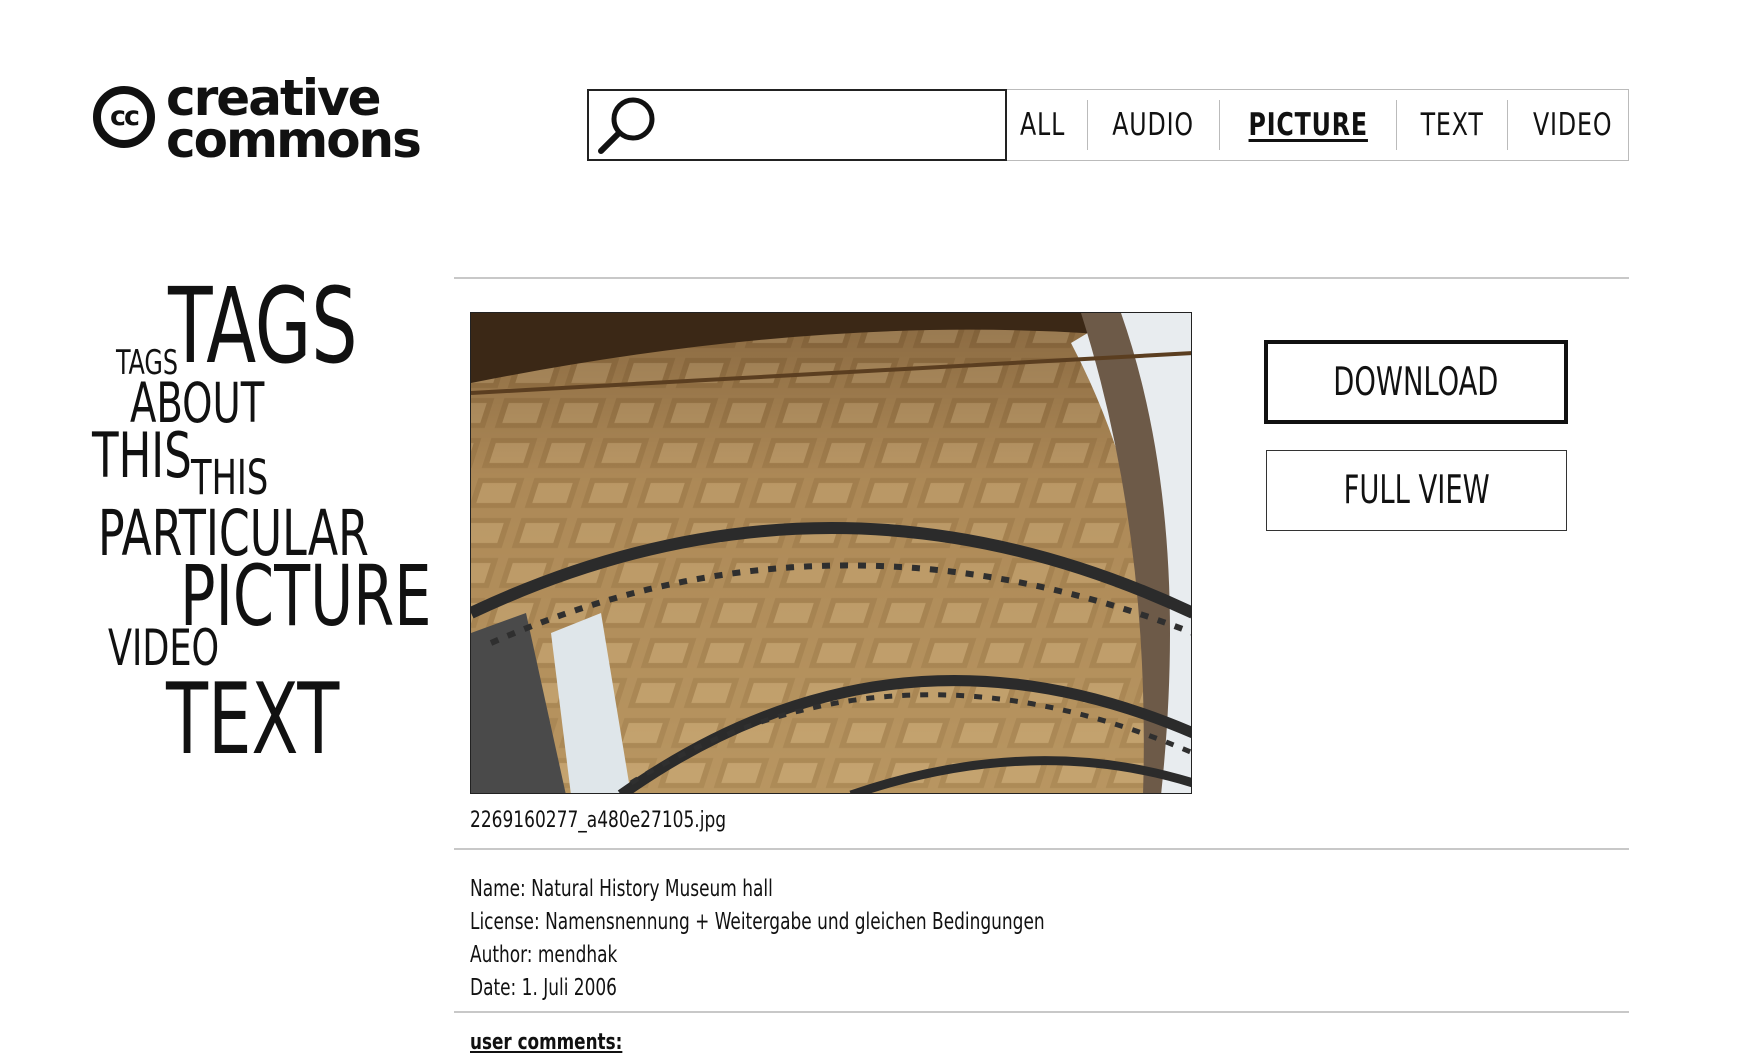 This screenshot has height=1063, width=1754. What do you see at coordinates (1041, 1012) in the screenshot?
I see `meta-divider` at bounding box center [1041, 1012].